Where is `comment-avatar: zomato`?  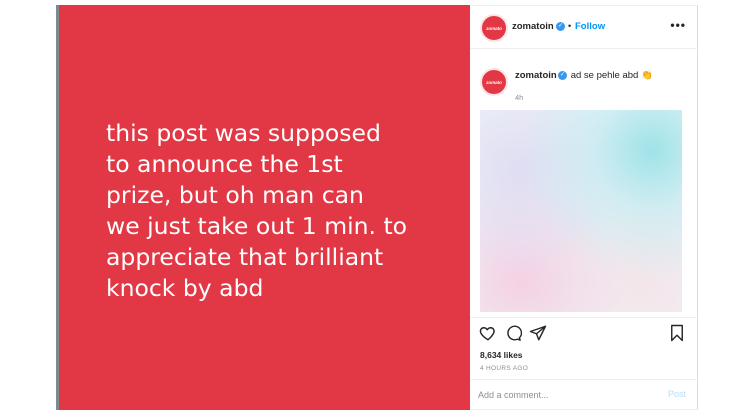
comment-avatar: zomato is located at coordinates (494, 82).